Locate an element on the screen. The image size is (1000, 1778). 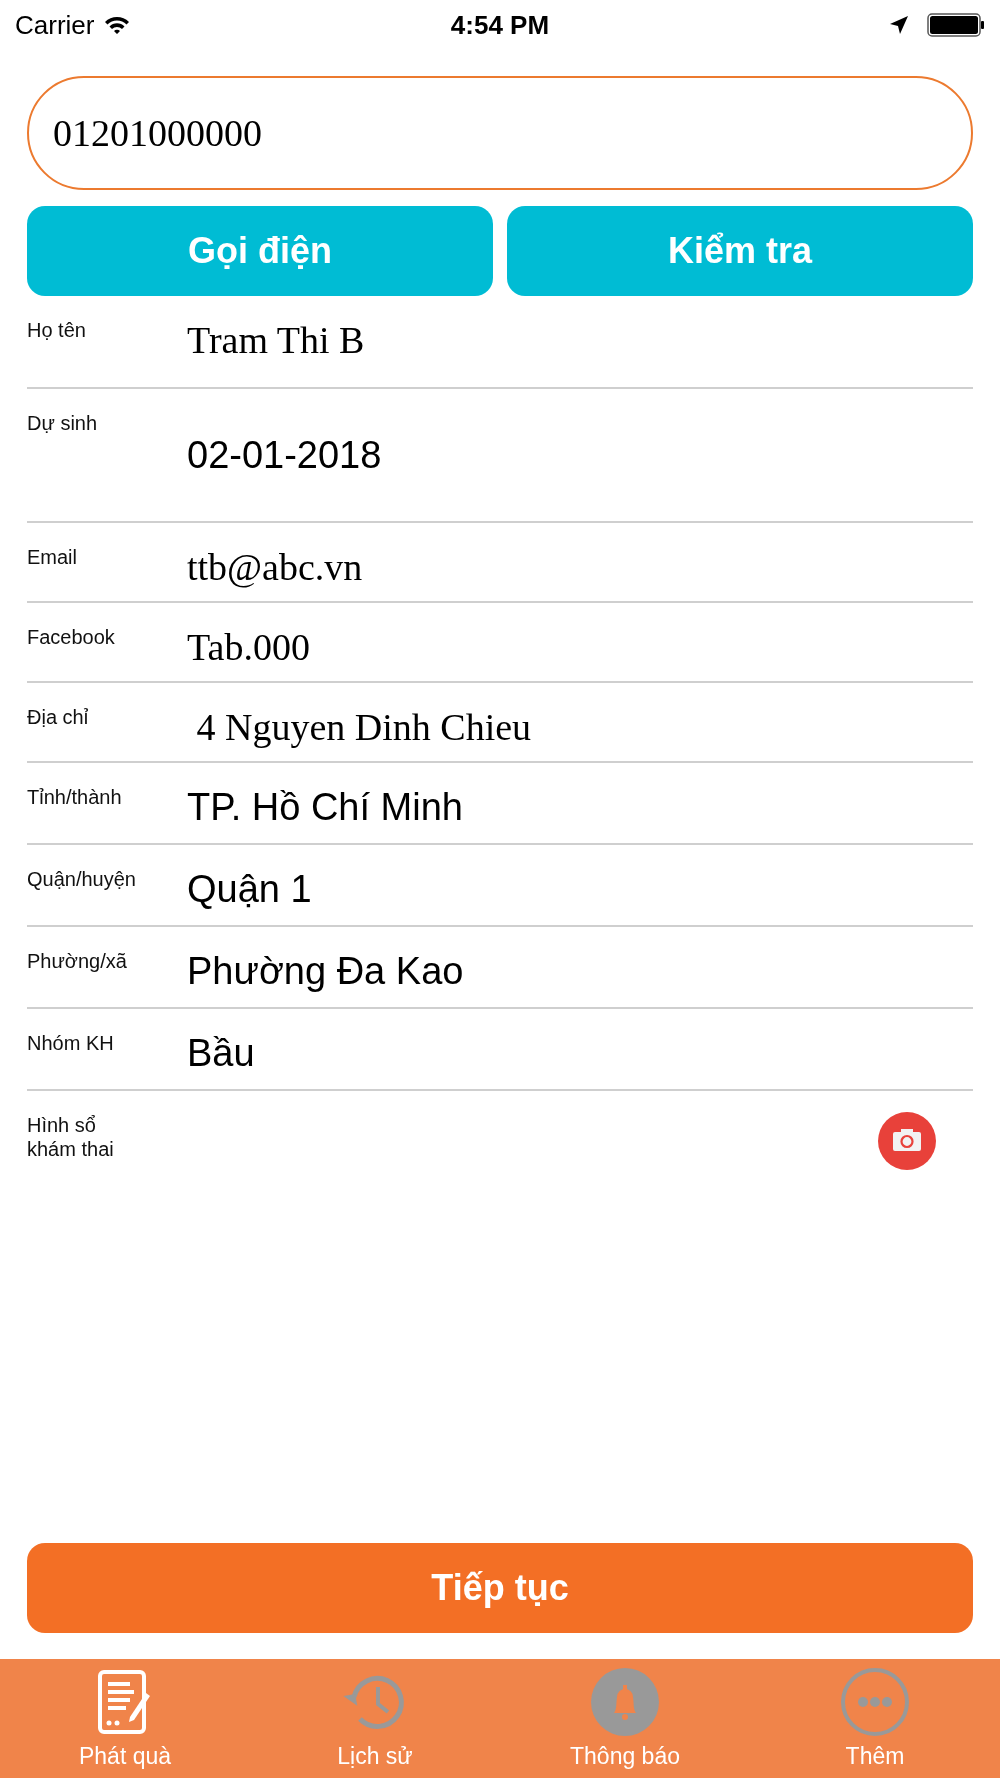
picker-field: Bầu is located at coordinates (221, 1049).